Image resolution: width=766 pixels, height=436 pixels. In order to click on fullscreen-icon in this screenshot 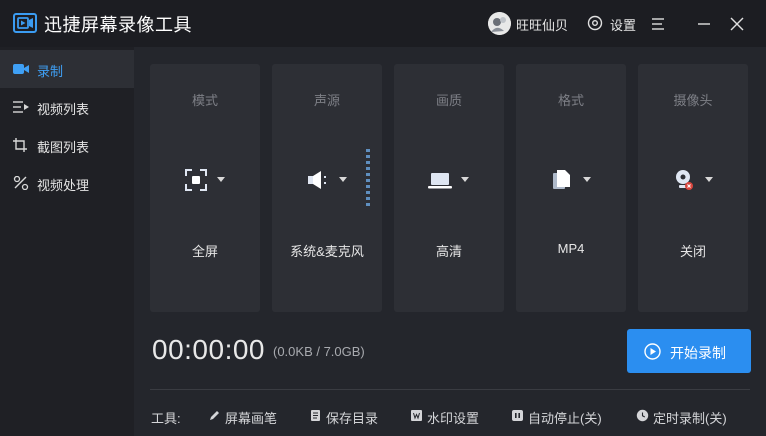, I will do `click(196, 180)`.